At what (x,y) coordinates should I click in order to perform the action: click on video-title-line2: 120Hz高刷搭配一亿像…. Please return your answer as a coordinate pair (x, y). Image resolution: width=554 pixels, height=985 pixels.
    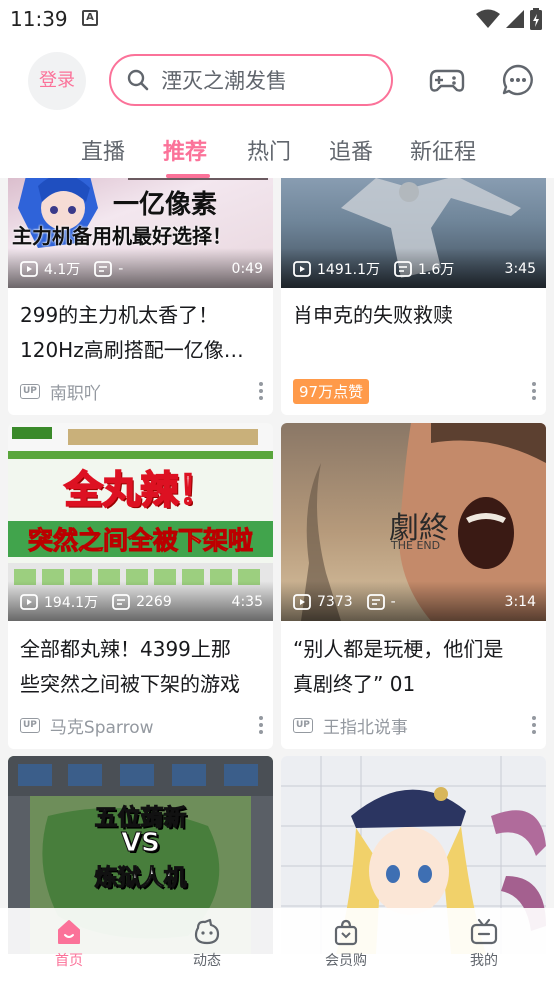
    Looking at the image, I should click on (140, 350).